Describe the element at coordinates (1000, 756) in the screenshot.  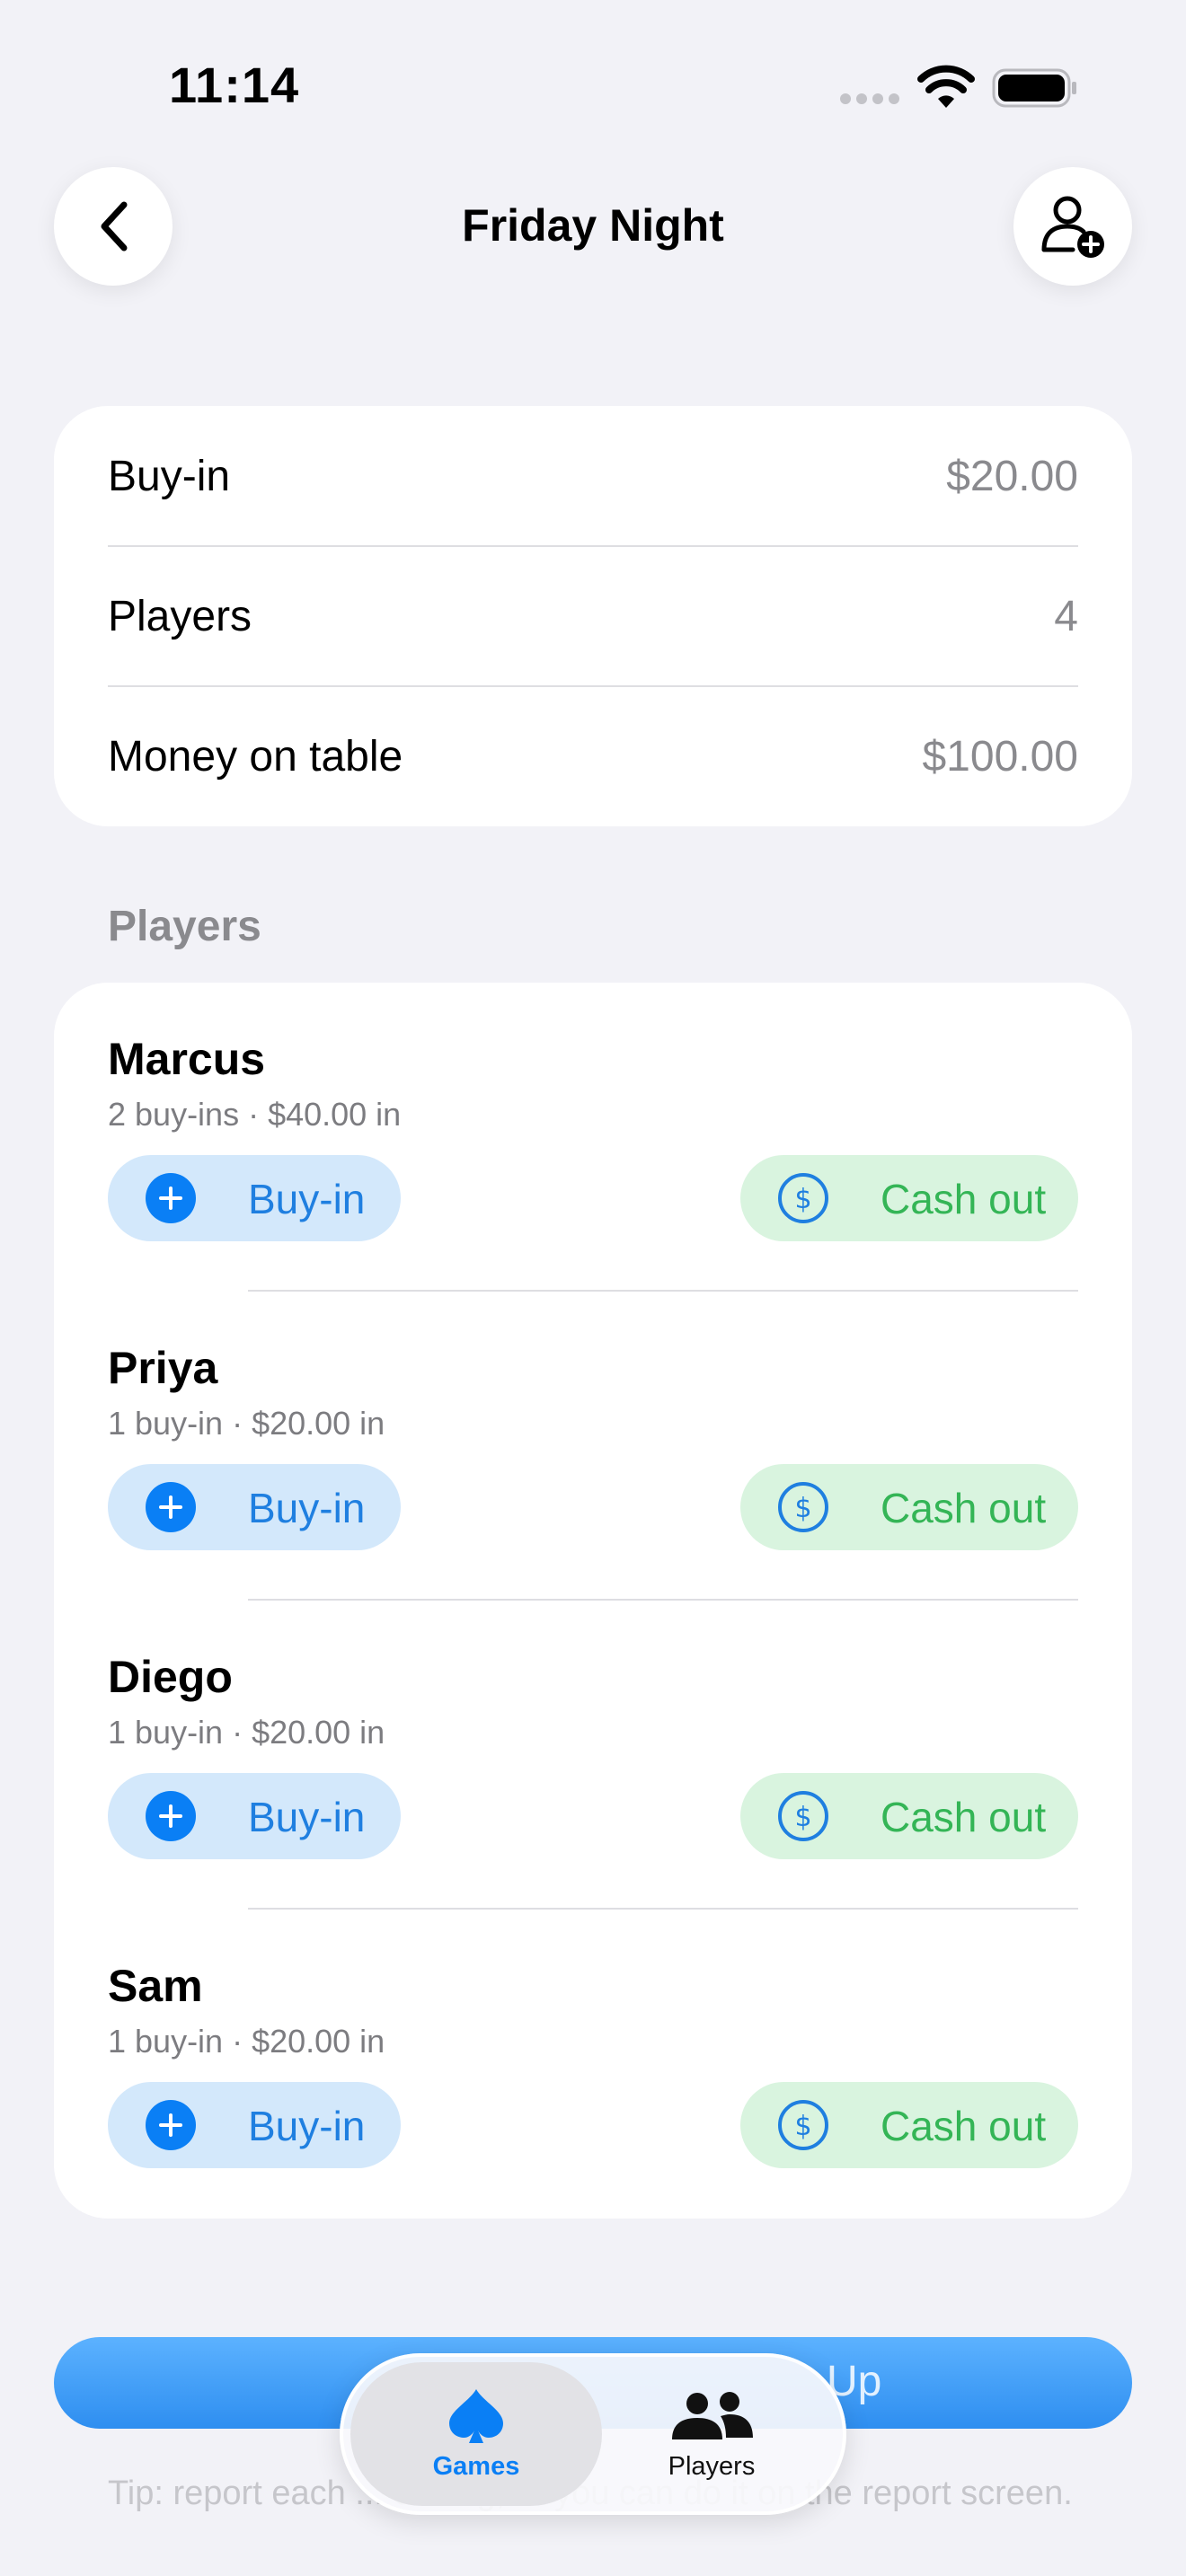
I see `summary-value: $100.00` at that location.